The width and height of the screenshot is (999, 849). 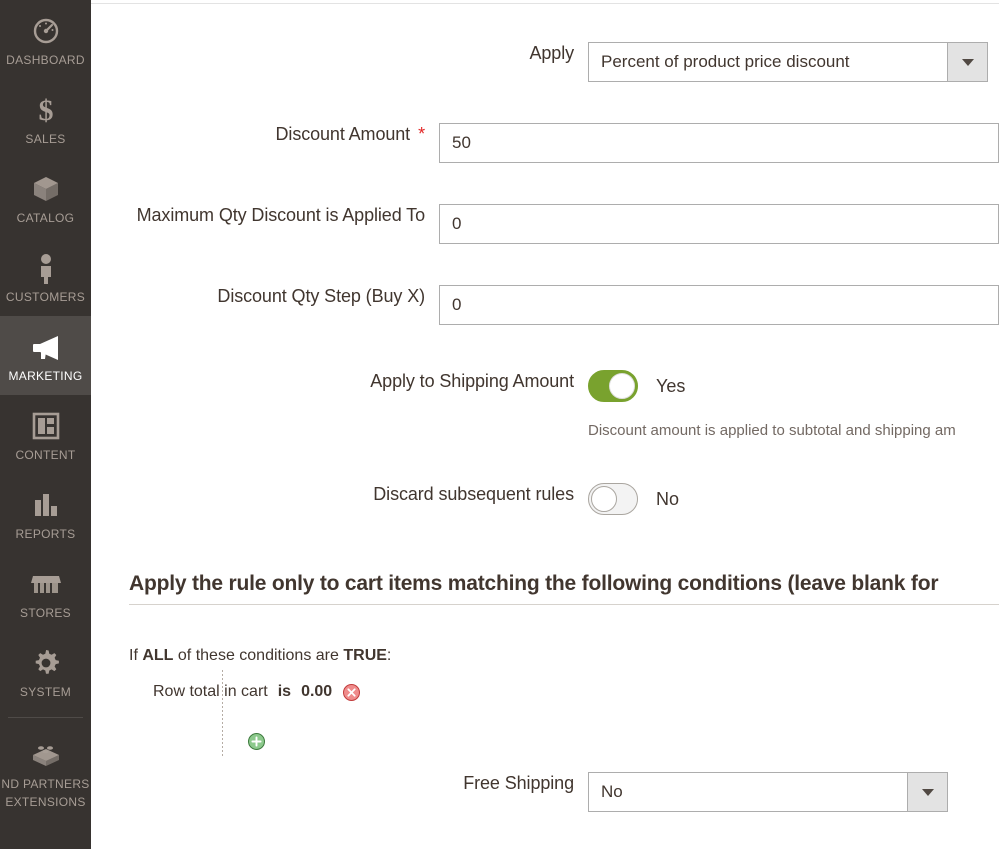 What do you see at coordinates (551, 53) in the screenshot?
I see `field-label-apply: Apply` at bounding box center [551, 53].